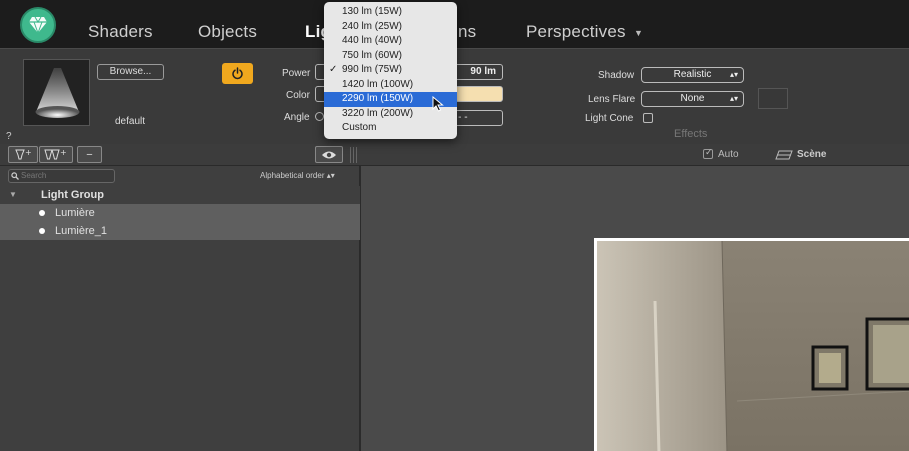 The height and width of the screenshot is (451, 909). I want to click on add-light-icon: +, so click(23, 154).